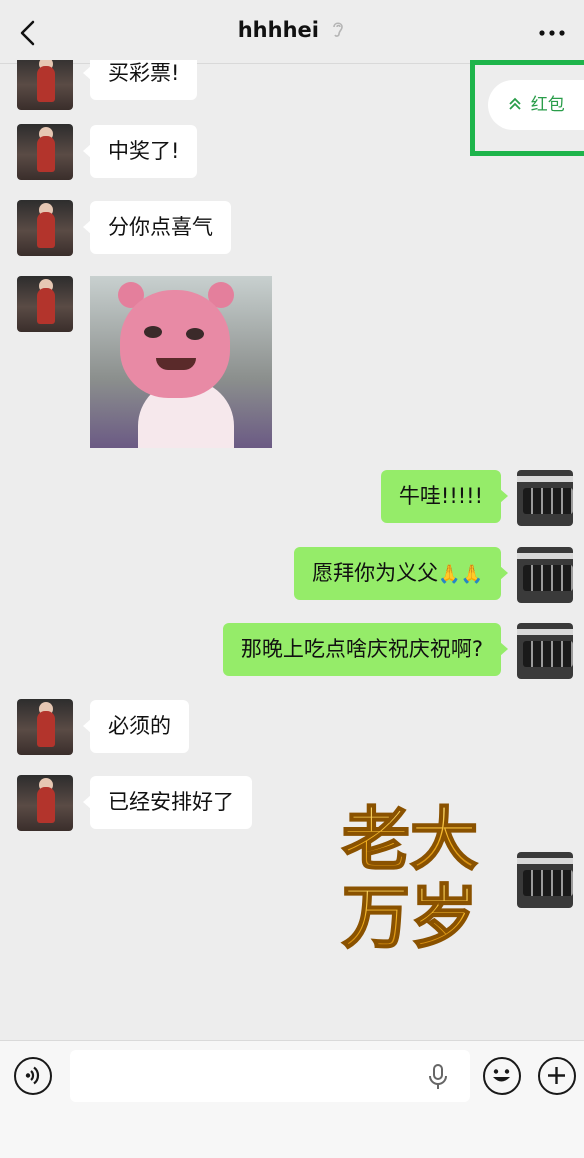 The height and width of the screenshot is (1158, 584). Describe the element at coordinates (410, 918) in the screenshot. I see `sticker-line-2: 万岁` at that location.